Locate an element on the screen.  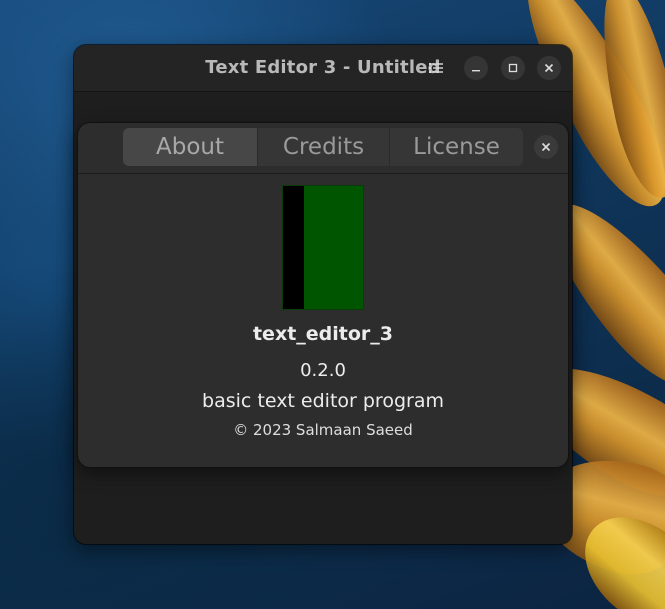
app-version: 0.2.0 is located at coordinates (323, 370).